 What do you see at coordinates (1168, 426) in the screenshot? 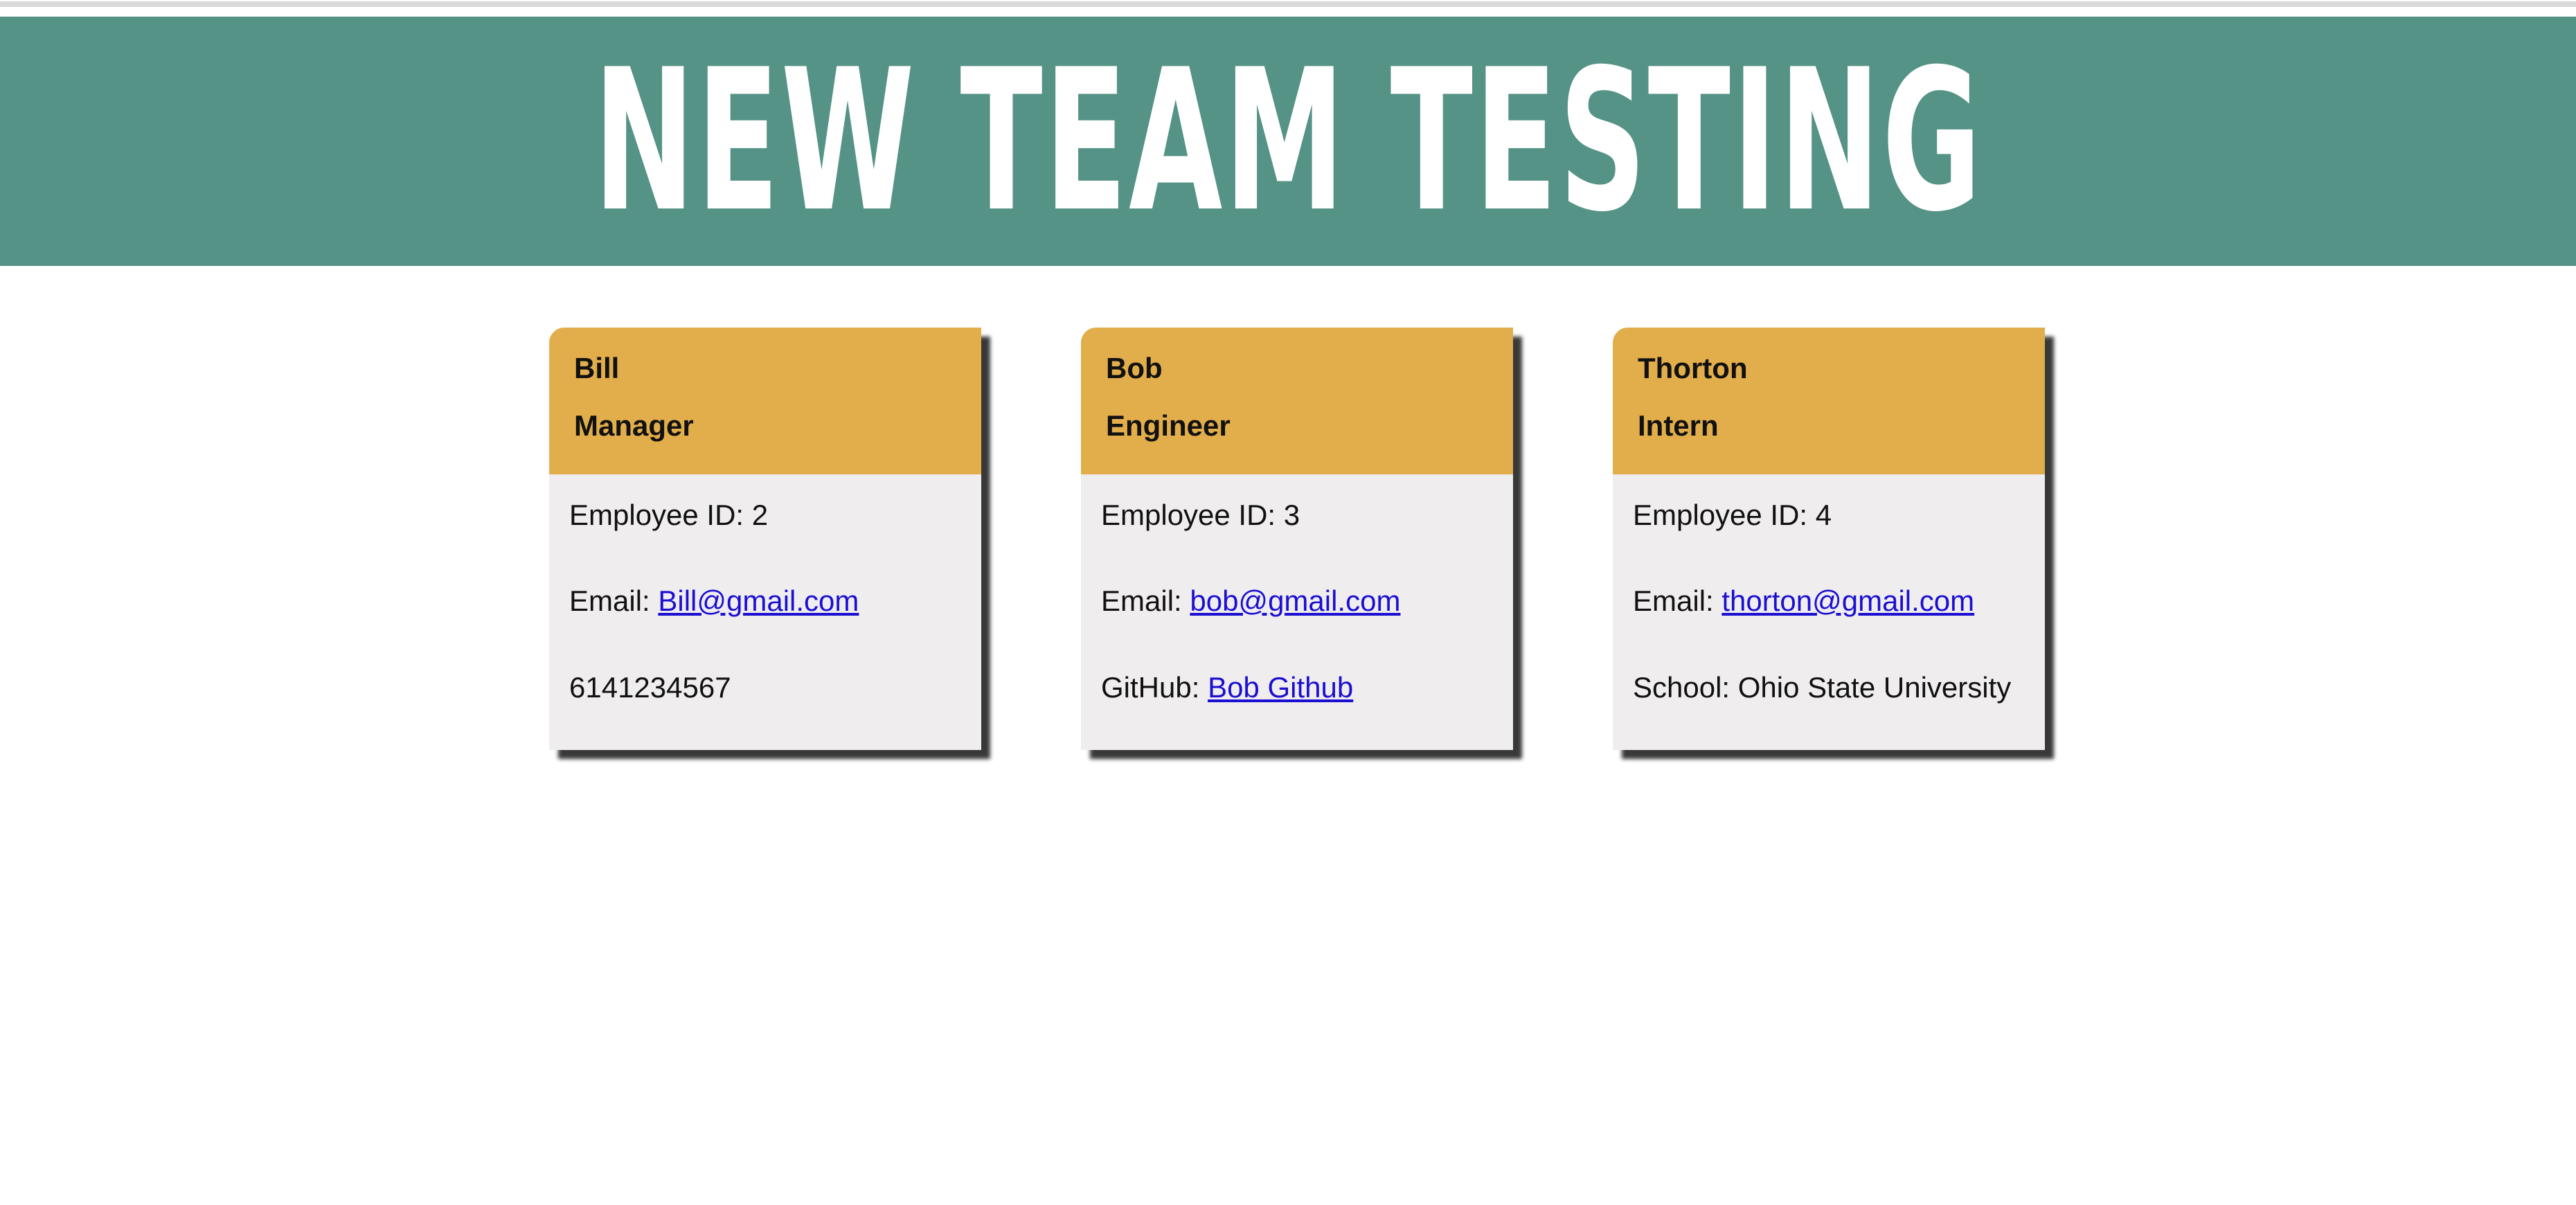
I see `employee-role: Engineer` at bounding box center [1168, 426].